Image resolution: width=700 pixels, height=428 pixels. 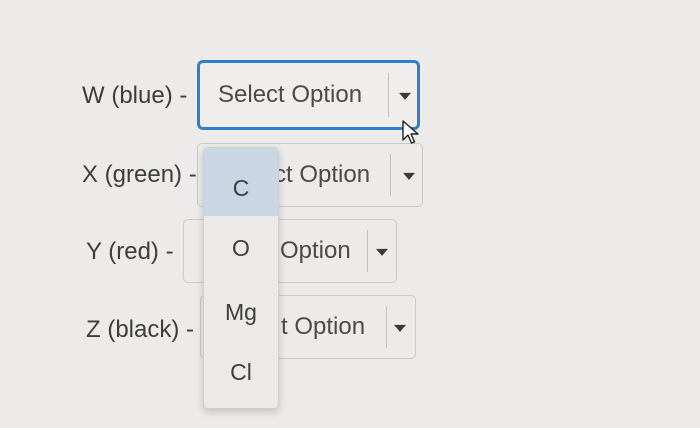 I want to click on select-w: Select Option, so click(x=308, y=95).